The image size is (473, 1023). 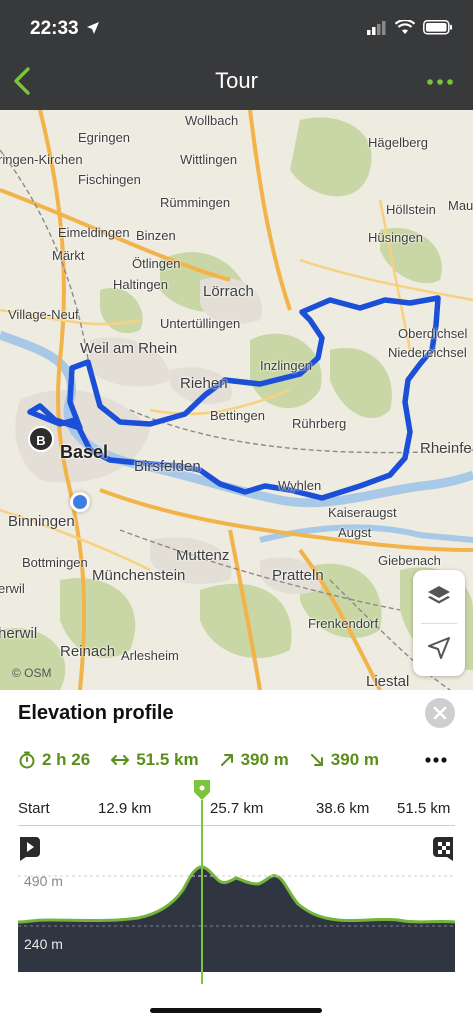 What do you see at coordinates (203, 555) in the screenshot?
I see `place-label: Muttenz` at bounding box center [203, 555].